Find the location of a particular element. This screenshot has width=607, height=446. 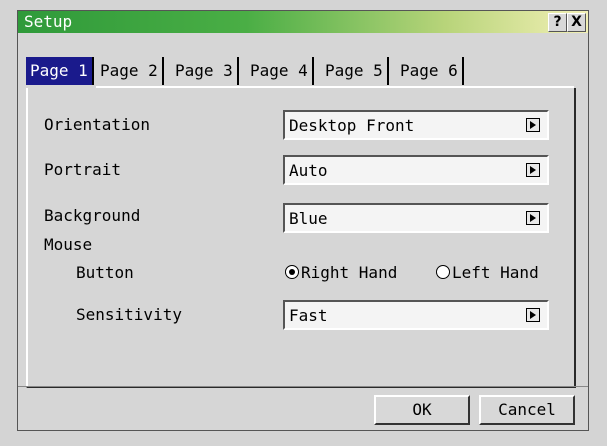

portrait-select: Auto is located at coordinates (416, 170).